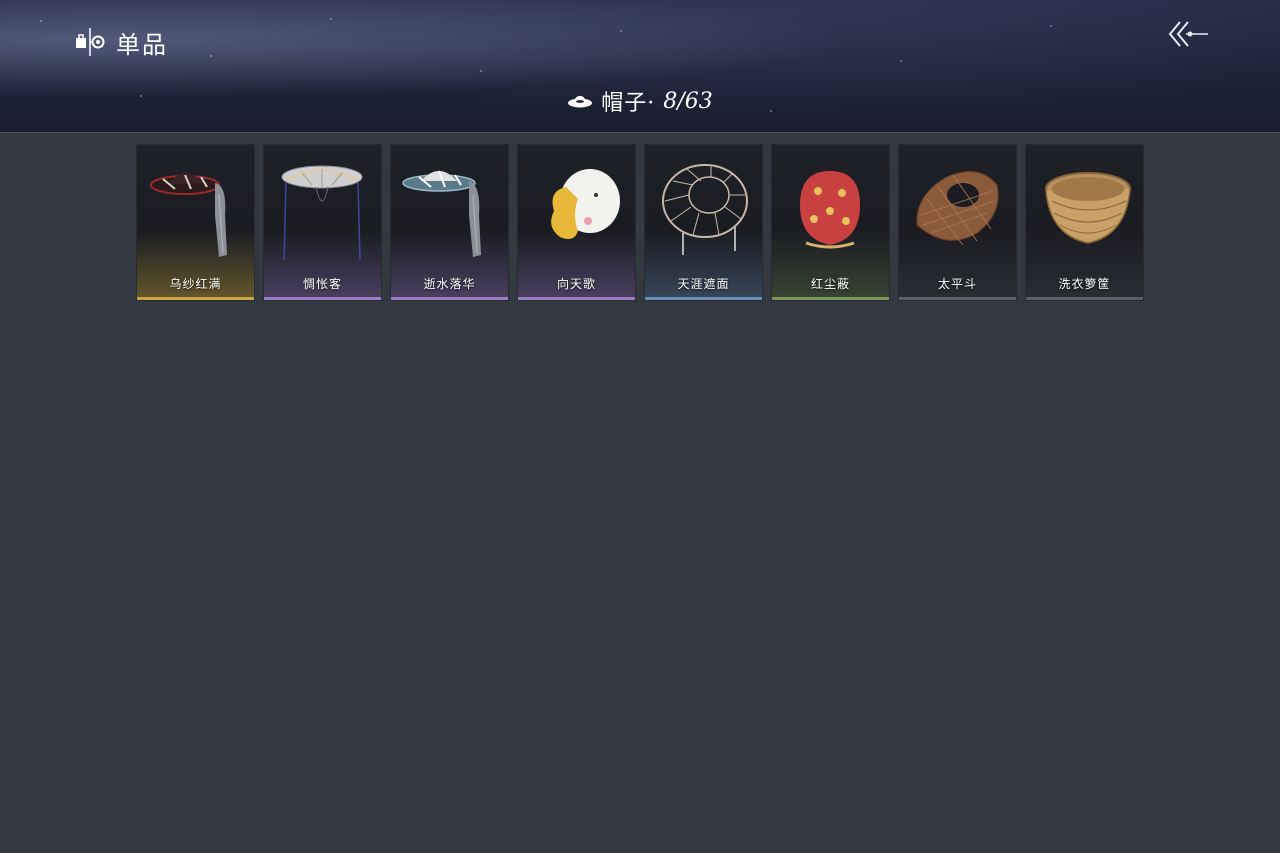  I want to click on red-hood-icon, so click(830, 210).